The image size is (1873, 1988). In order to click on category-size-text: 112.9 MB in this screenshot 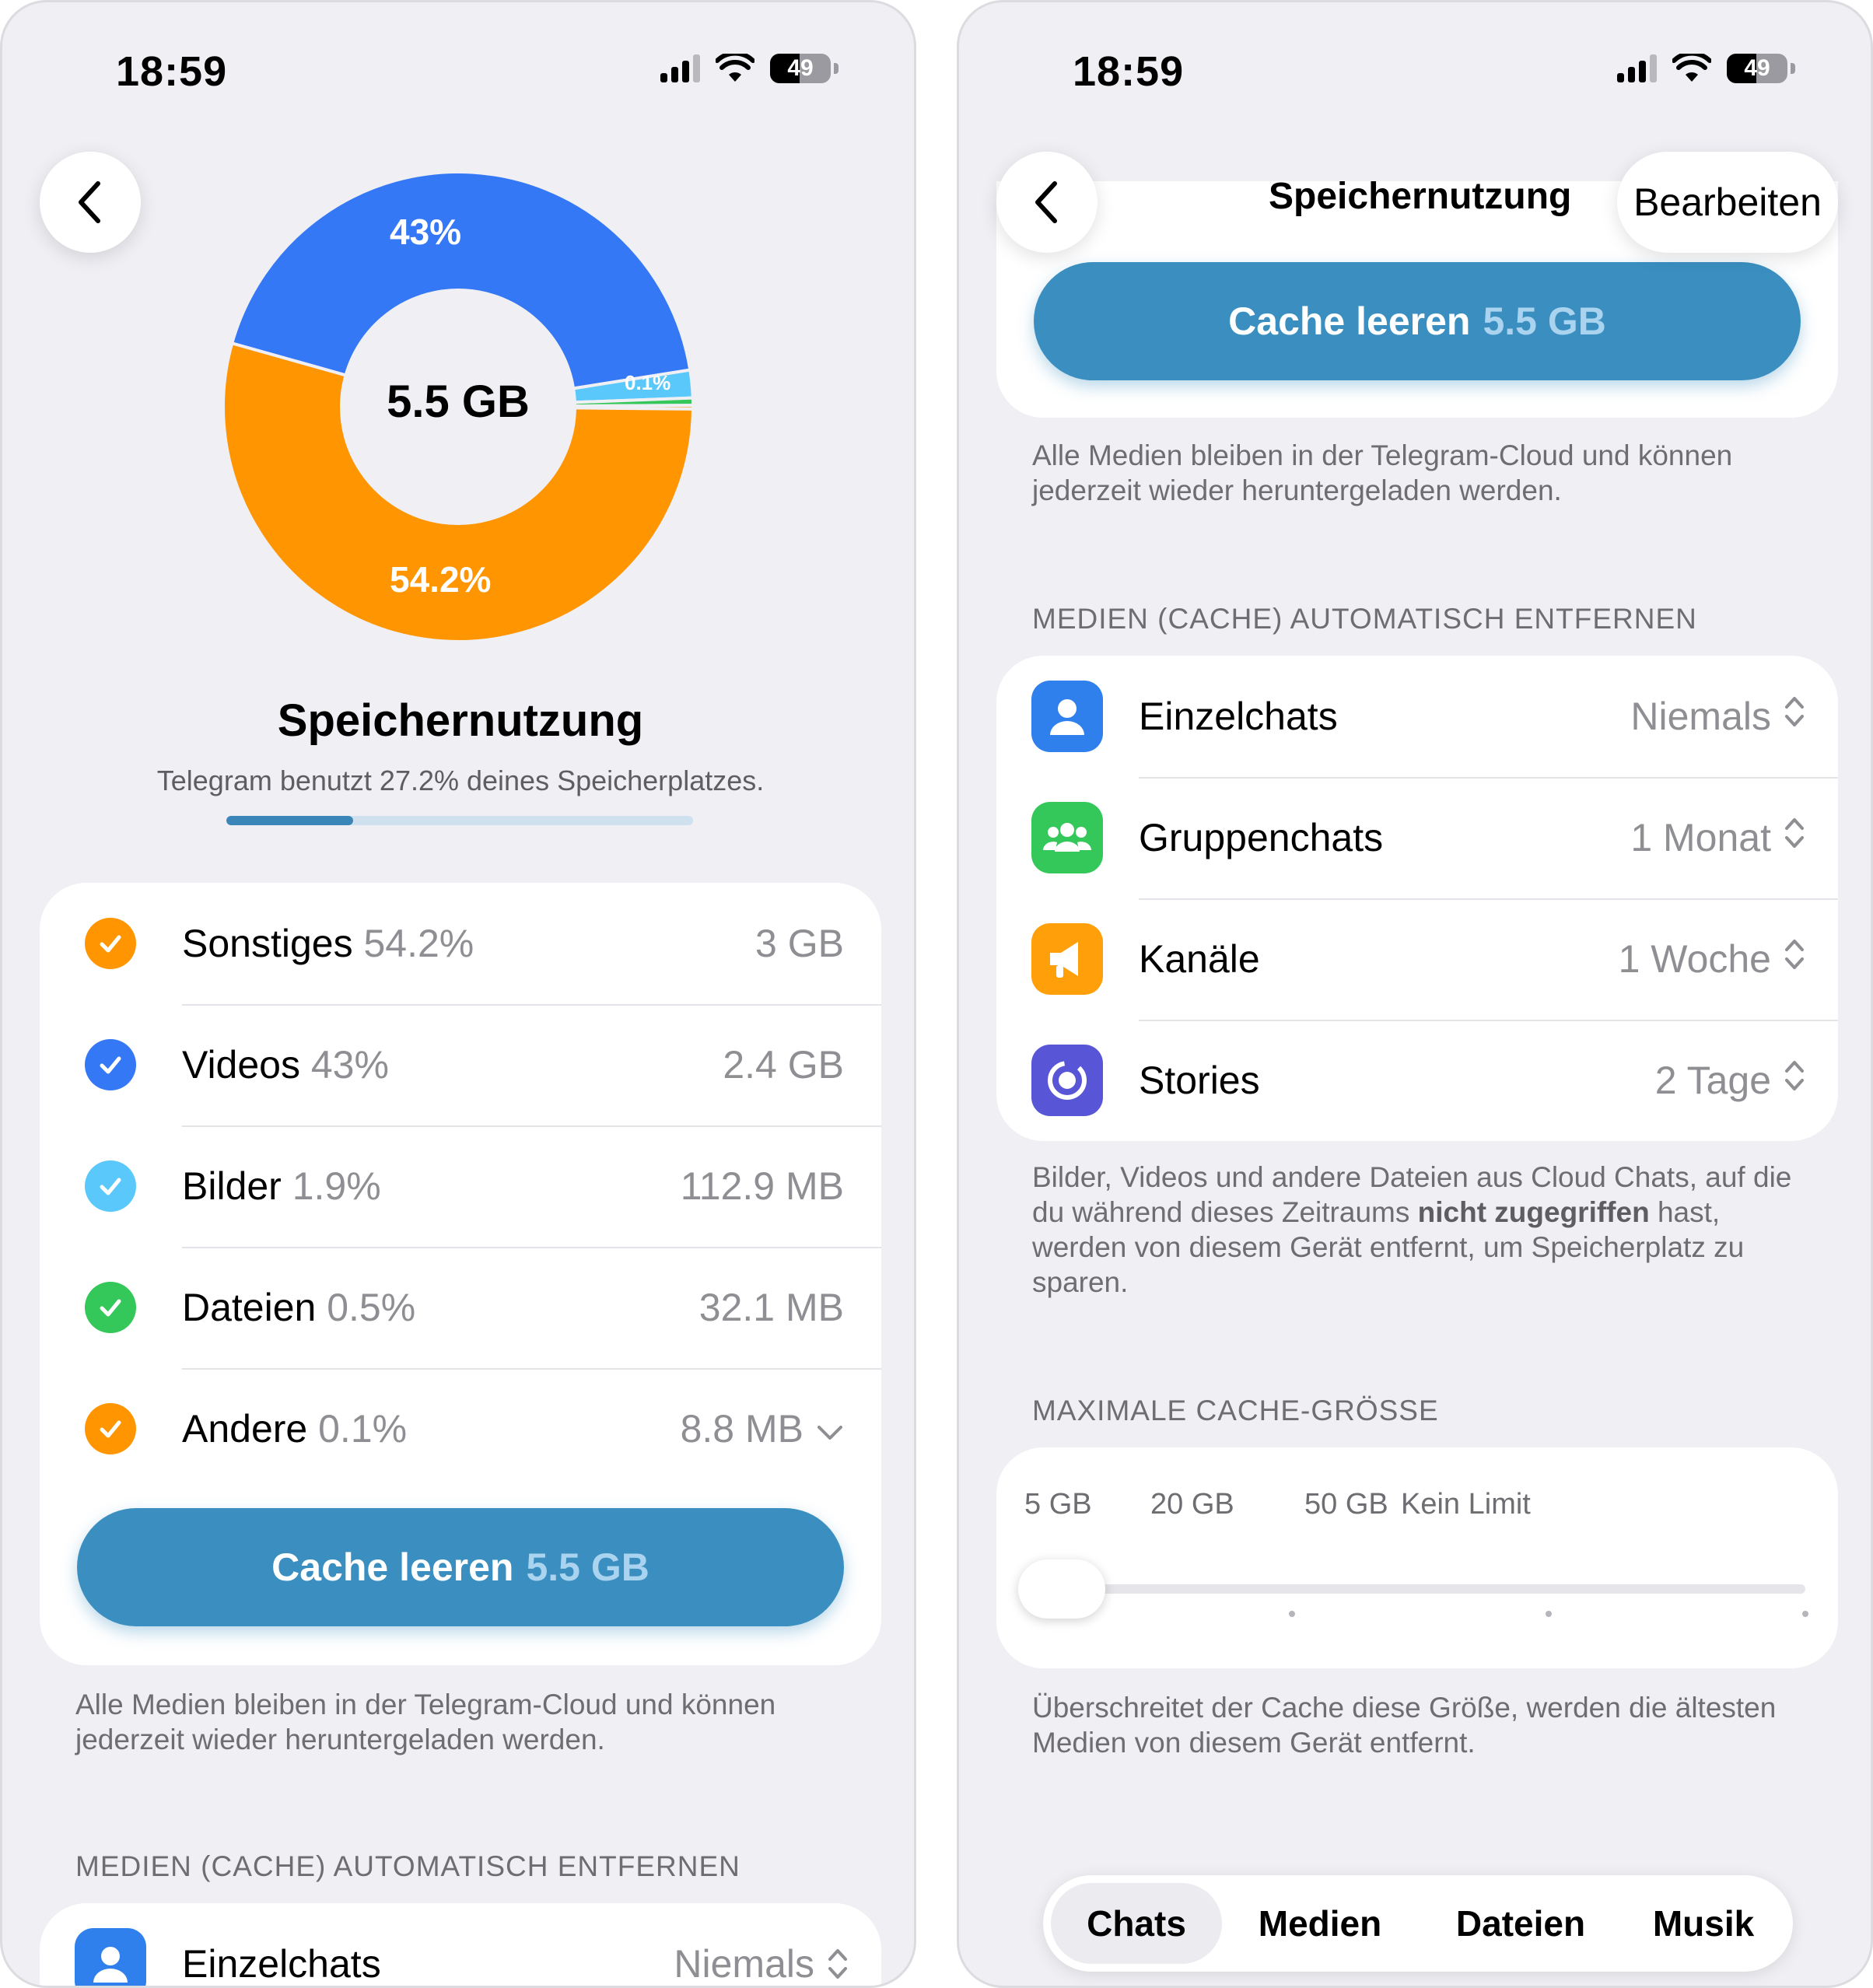, I will do `click(762, 1186)`.